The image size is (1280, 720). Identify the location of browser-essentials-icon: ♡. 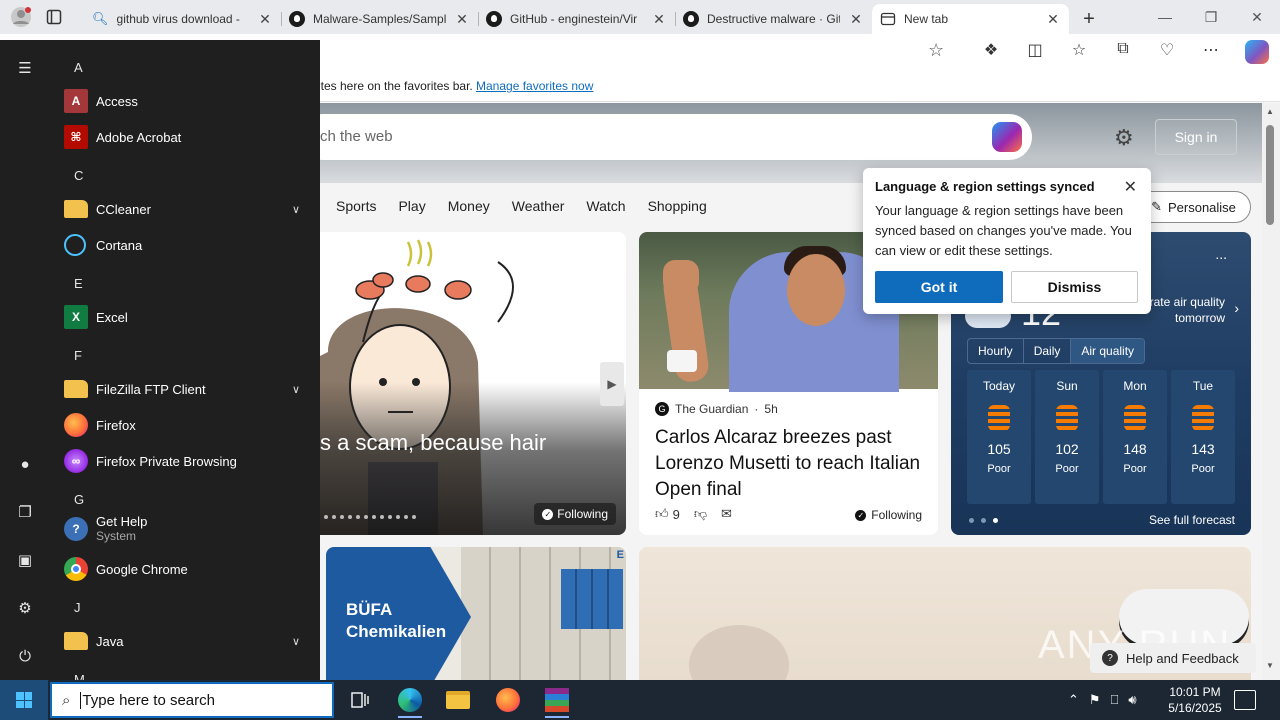
(1167, 50).